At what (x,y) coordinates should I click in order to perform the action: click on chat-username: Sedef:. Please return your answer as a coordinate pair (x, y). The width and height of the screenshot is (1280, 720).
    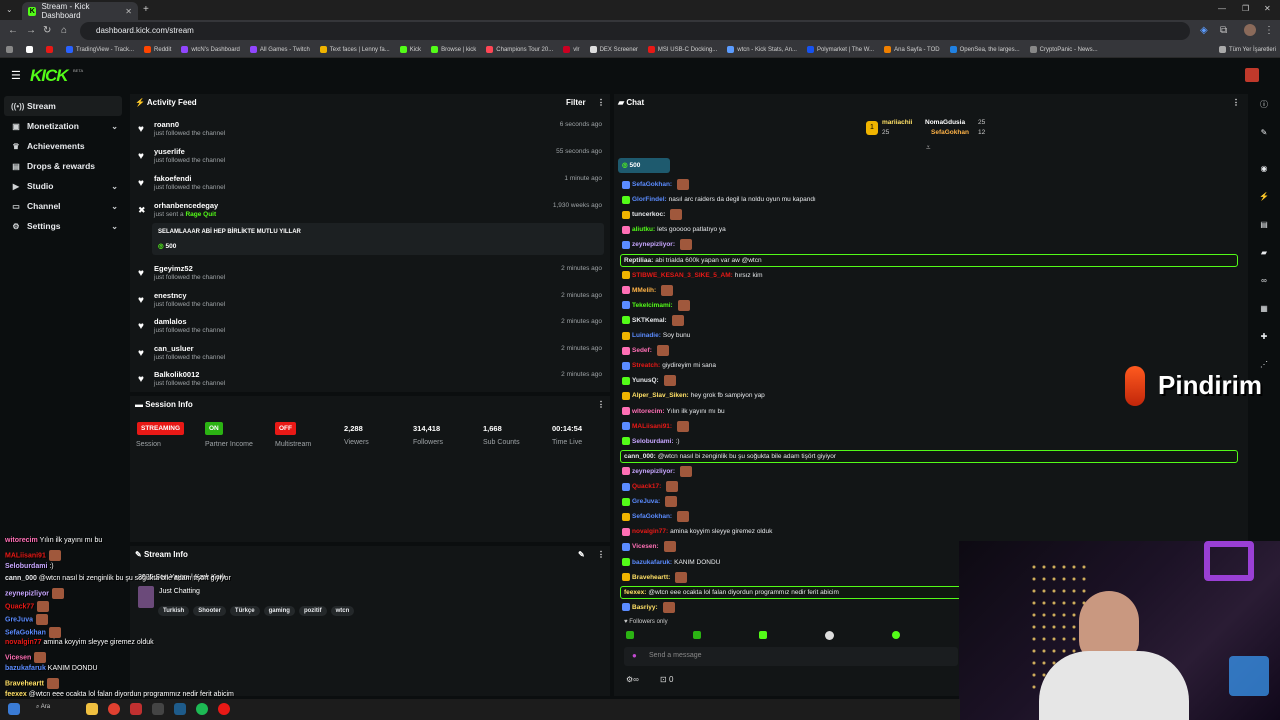
    Looking at the image, I should click on (642, 350).